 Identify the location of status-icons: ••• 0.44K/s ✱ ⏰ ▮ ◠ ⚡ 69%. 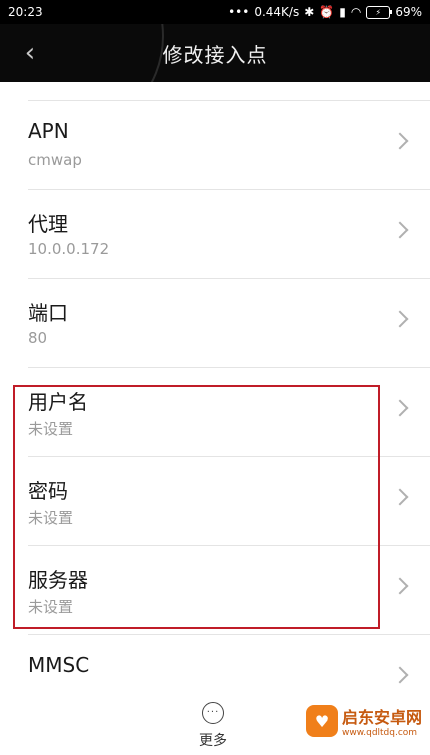
(325, 12).